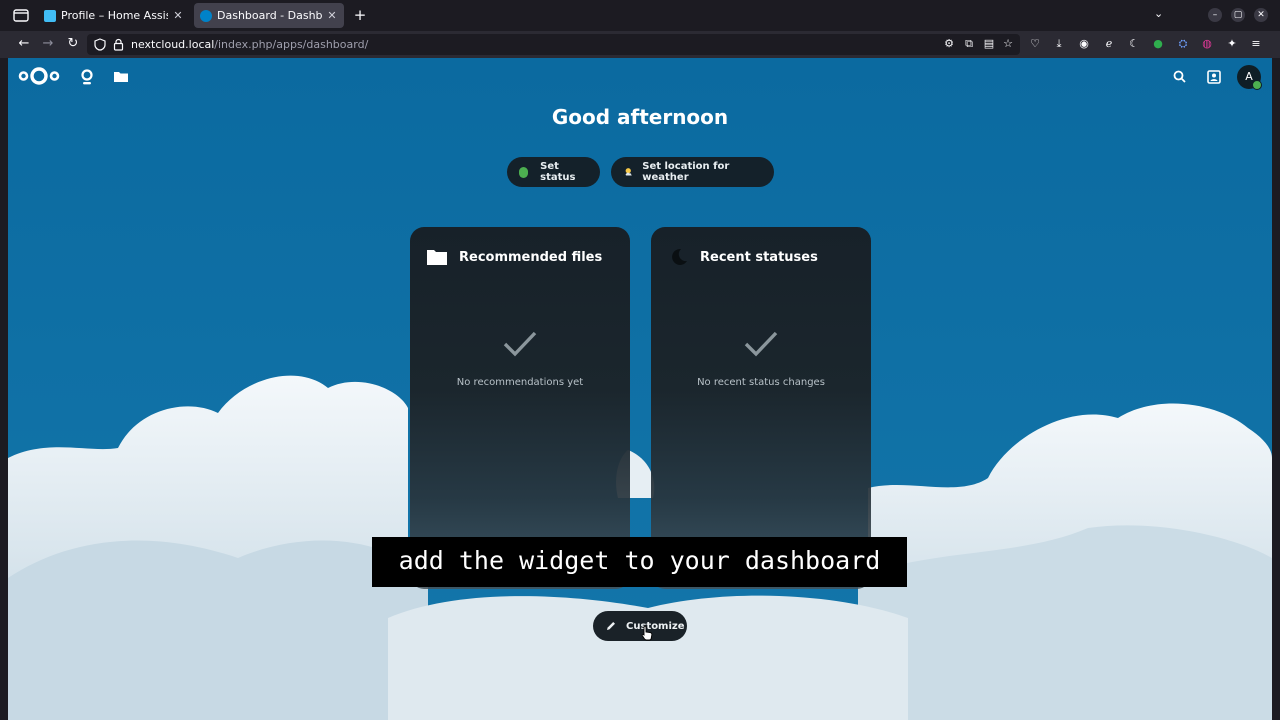 This screenshot has width=1280, height=720. I want to click on extension-moon-icon: ☾, so click(1134, 44).